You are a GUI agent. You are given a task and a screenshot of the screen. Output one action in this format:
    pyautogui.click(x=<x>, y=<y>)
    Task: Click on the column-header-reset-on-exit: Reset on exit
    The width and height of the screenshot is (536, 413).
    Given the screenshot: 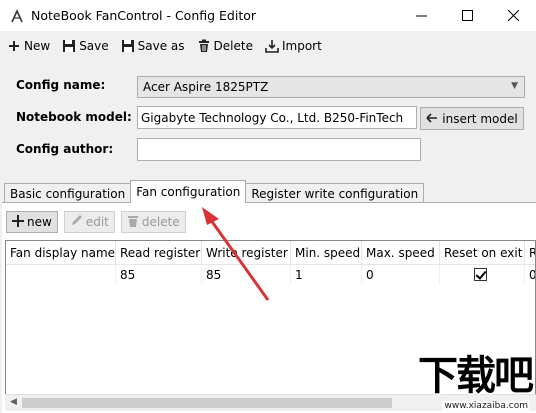 What is the action you would take?
    pyautogui.click(x=482, y=253)
    